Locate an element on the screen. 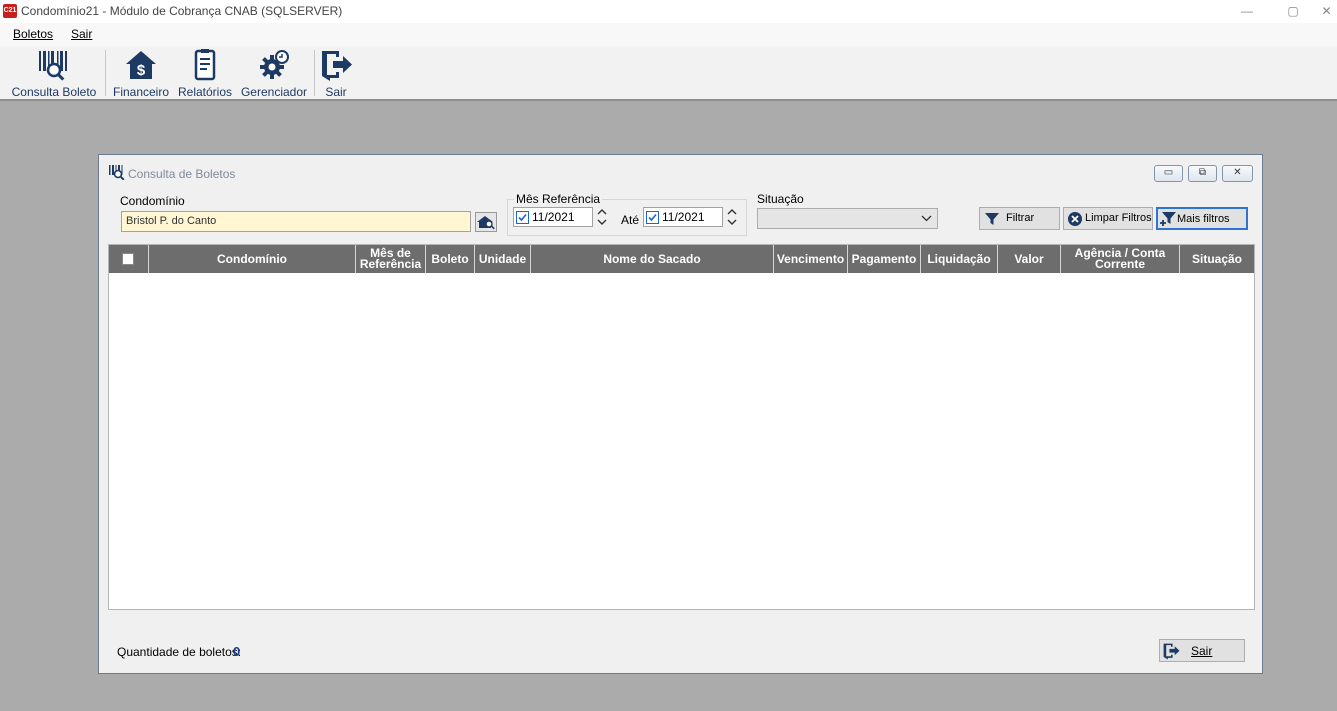 Image resolution: width=1337 pixels, height=711 pixels. house-search-icon is located at coordinates (486, 223).